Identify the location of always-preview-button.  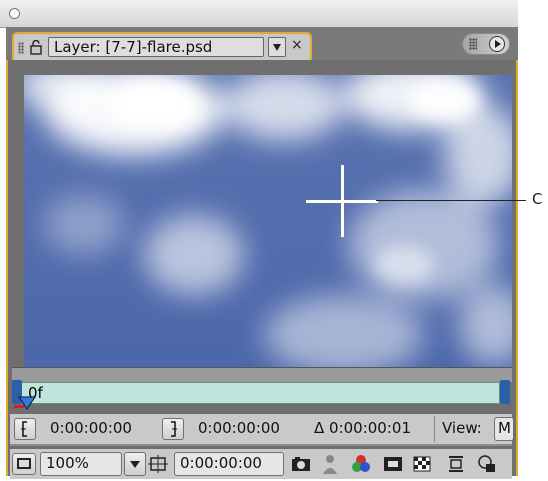
(24, 464).